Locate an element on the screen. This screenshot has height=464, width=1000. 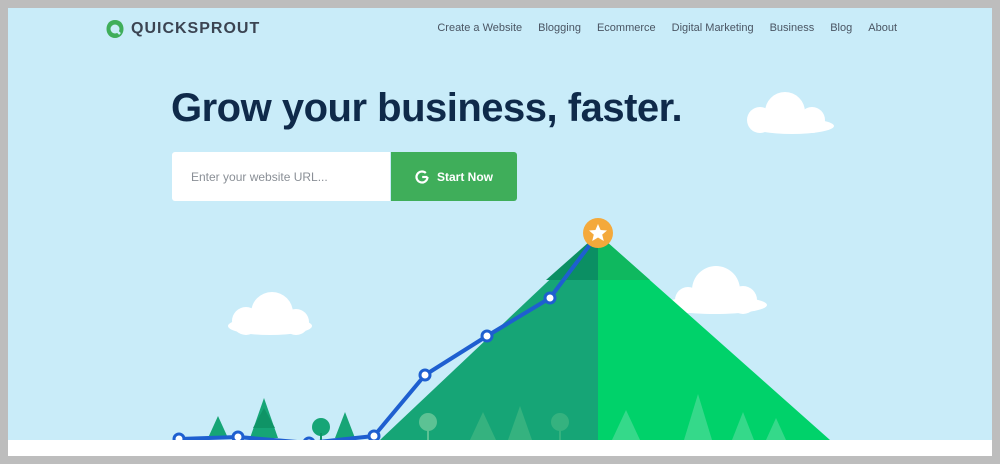
nav-item-digital-marketing: Digital Marketing is located at coordinates (713, 28).